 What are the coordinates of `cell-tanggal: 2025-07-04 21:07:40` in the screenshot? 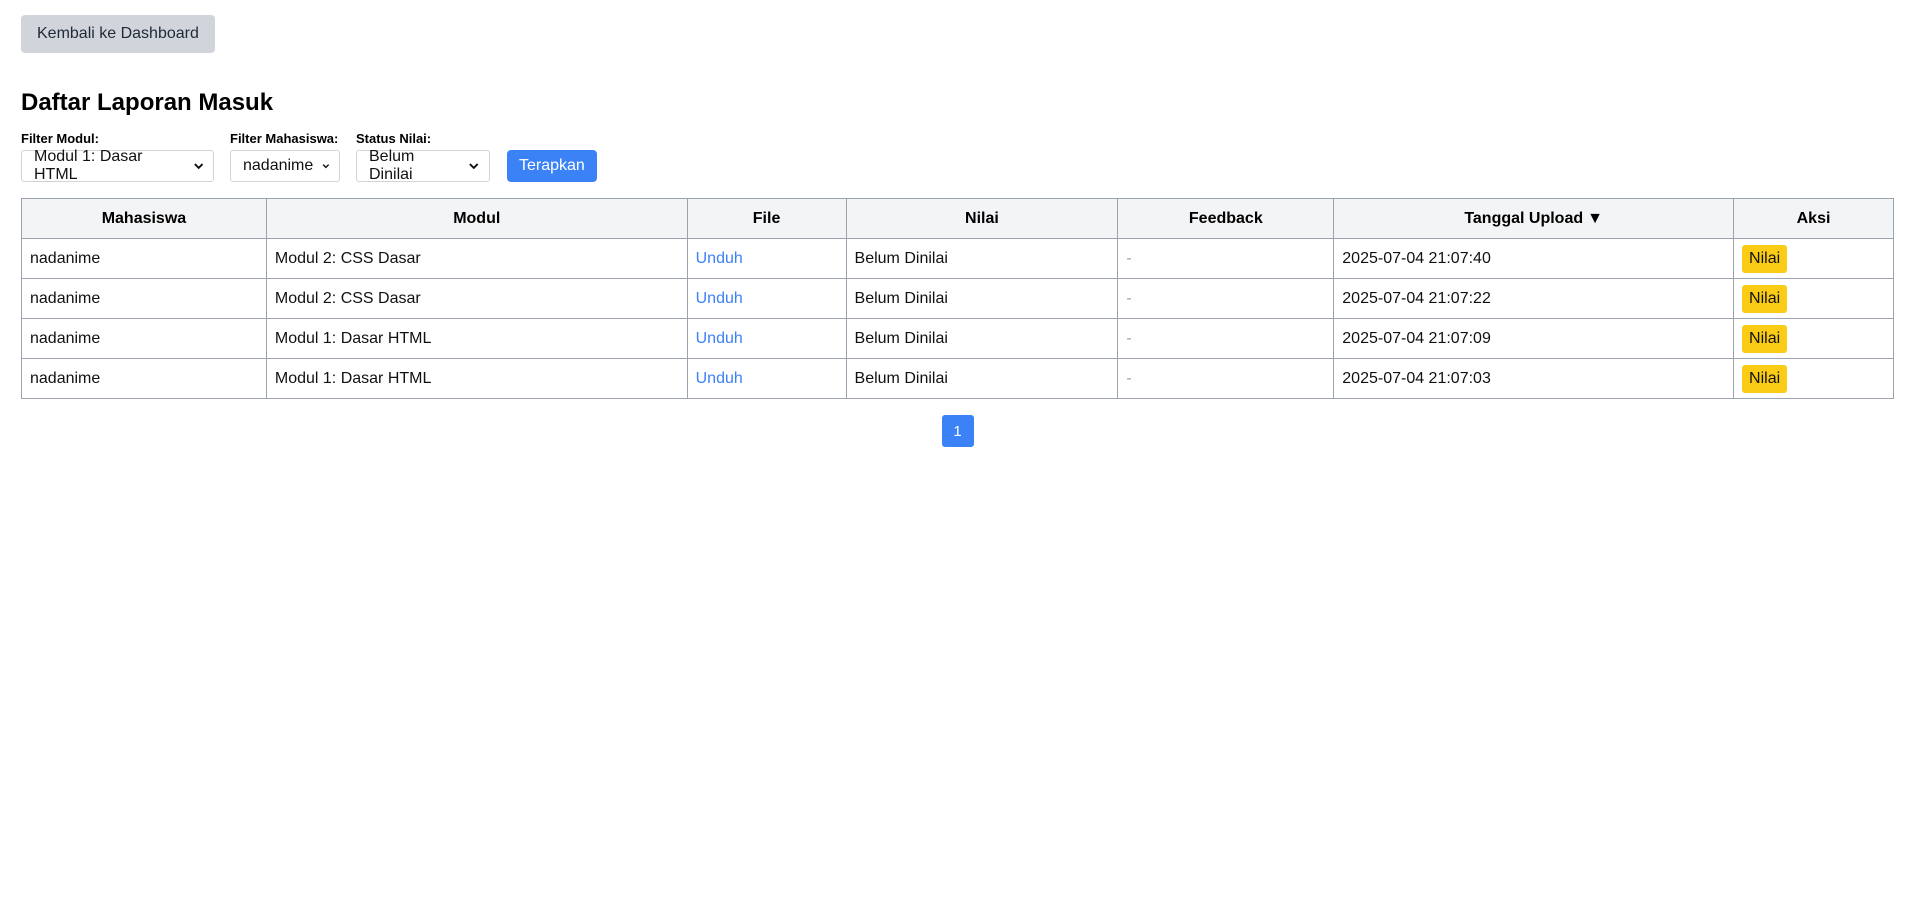 It's located at (1534, 258).